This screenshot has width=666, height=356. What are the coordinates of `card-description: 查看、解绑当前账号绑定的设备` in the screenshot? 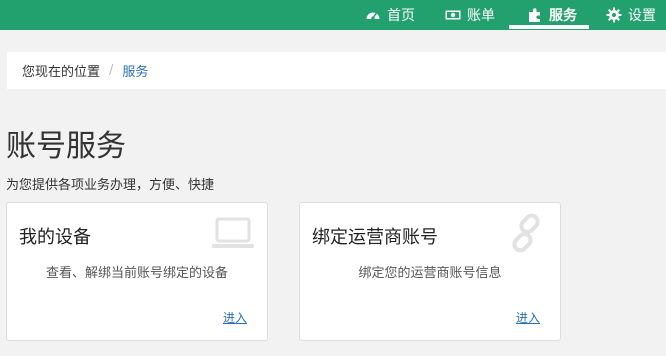 It's located at (136, 273).